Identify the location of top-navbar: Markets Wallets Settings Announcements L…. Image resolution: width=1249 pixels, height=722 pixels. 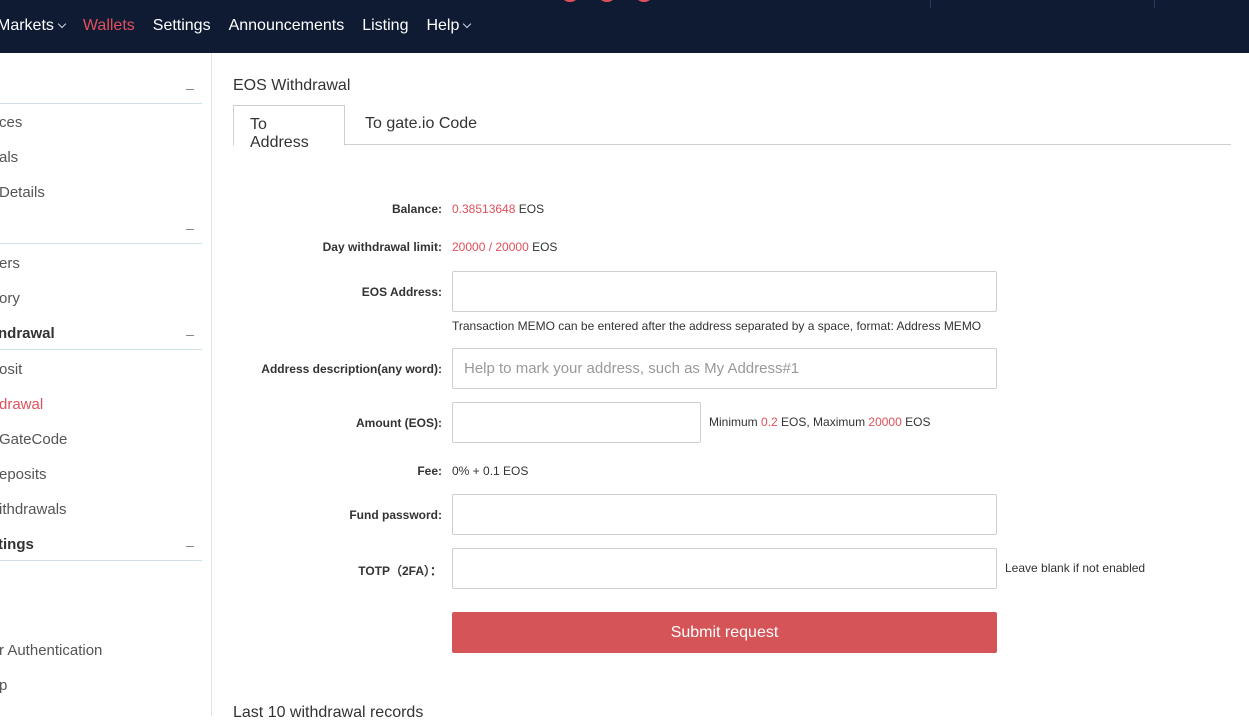
(624, 26).